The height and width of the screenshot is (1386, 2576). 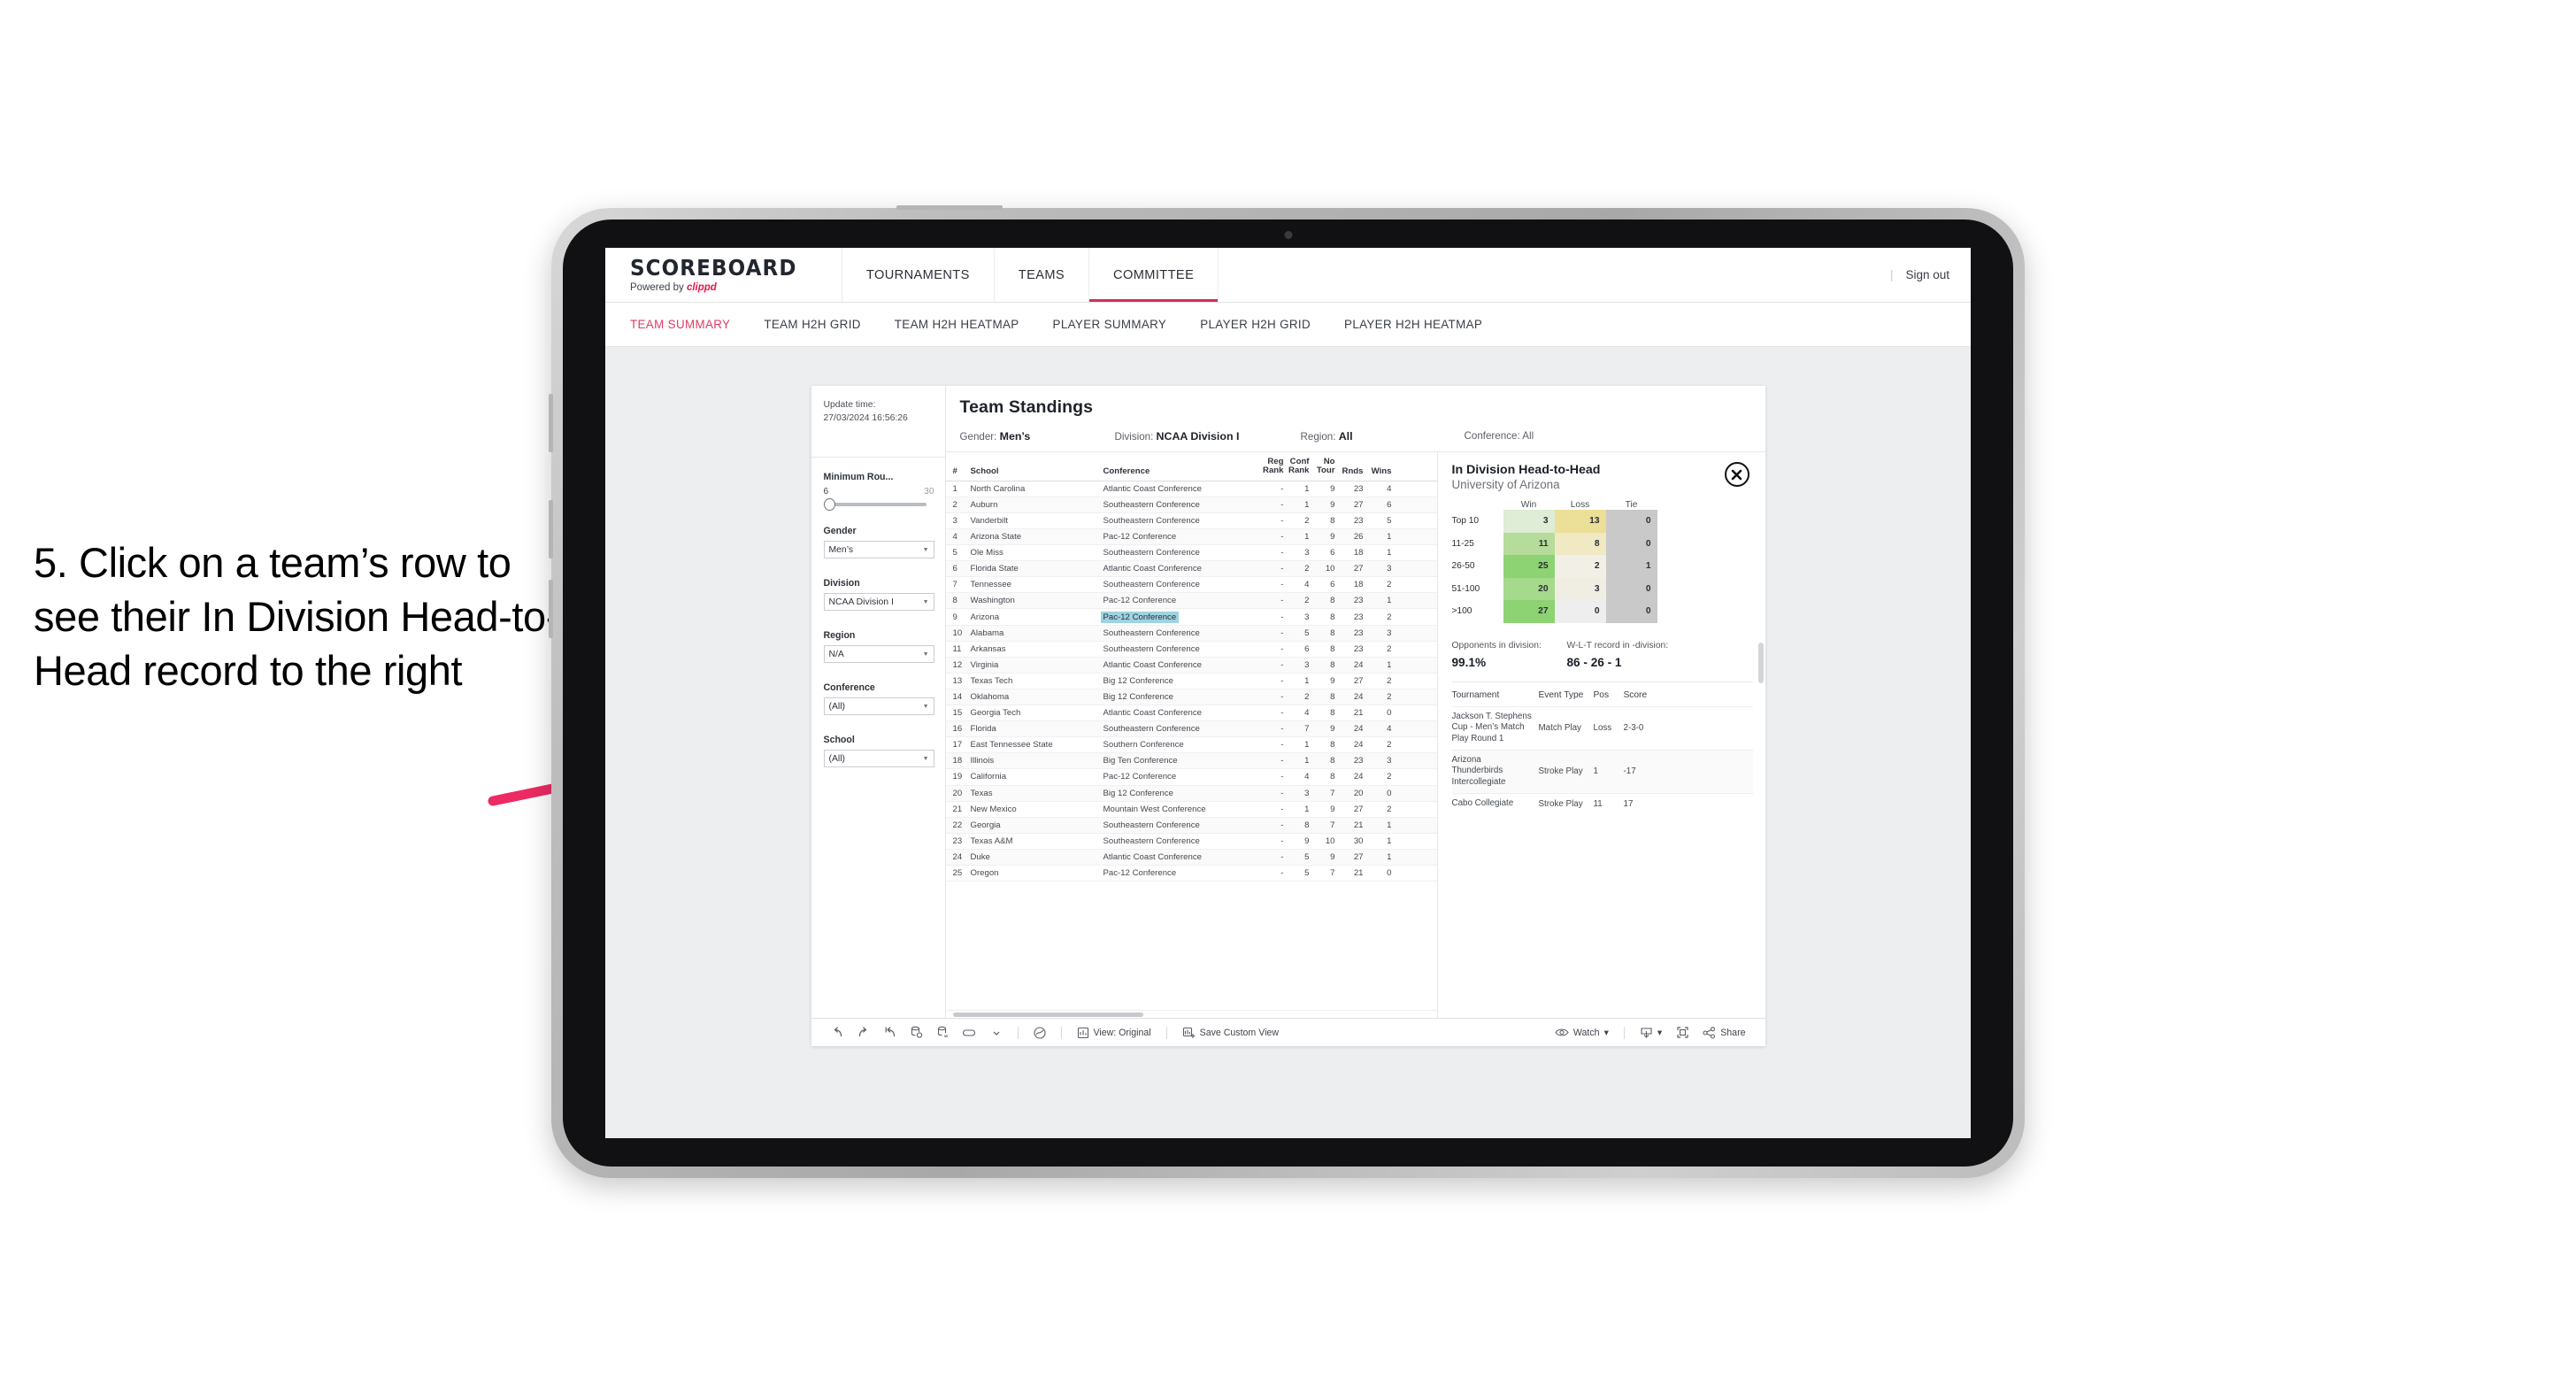 I want to click on redo-icon, so click(x=863, y=1033).